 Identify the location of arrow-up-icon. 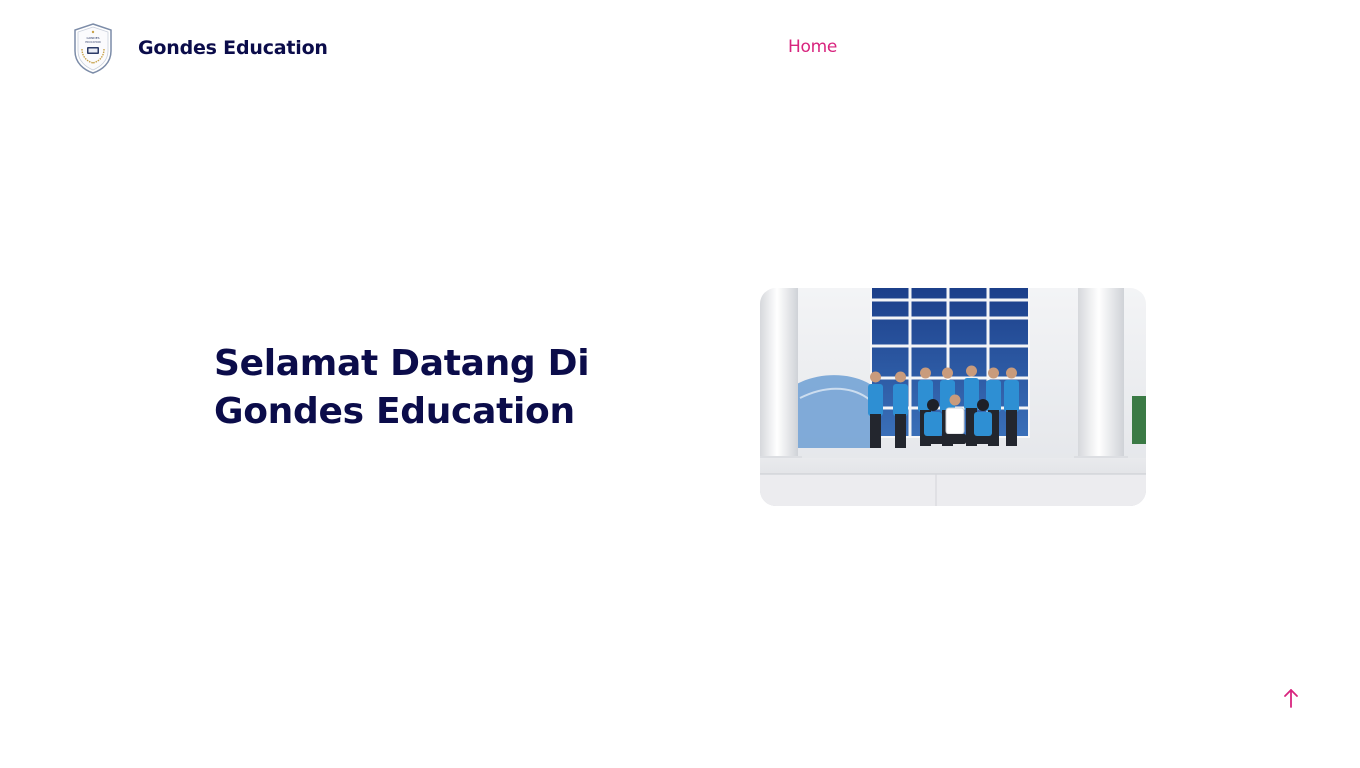
(1291, 698).